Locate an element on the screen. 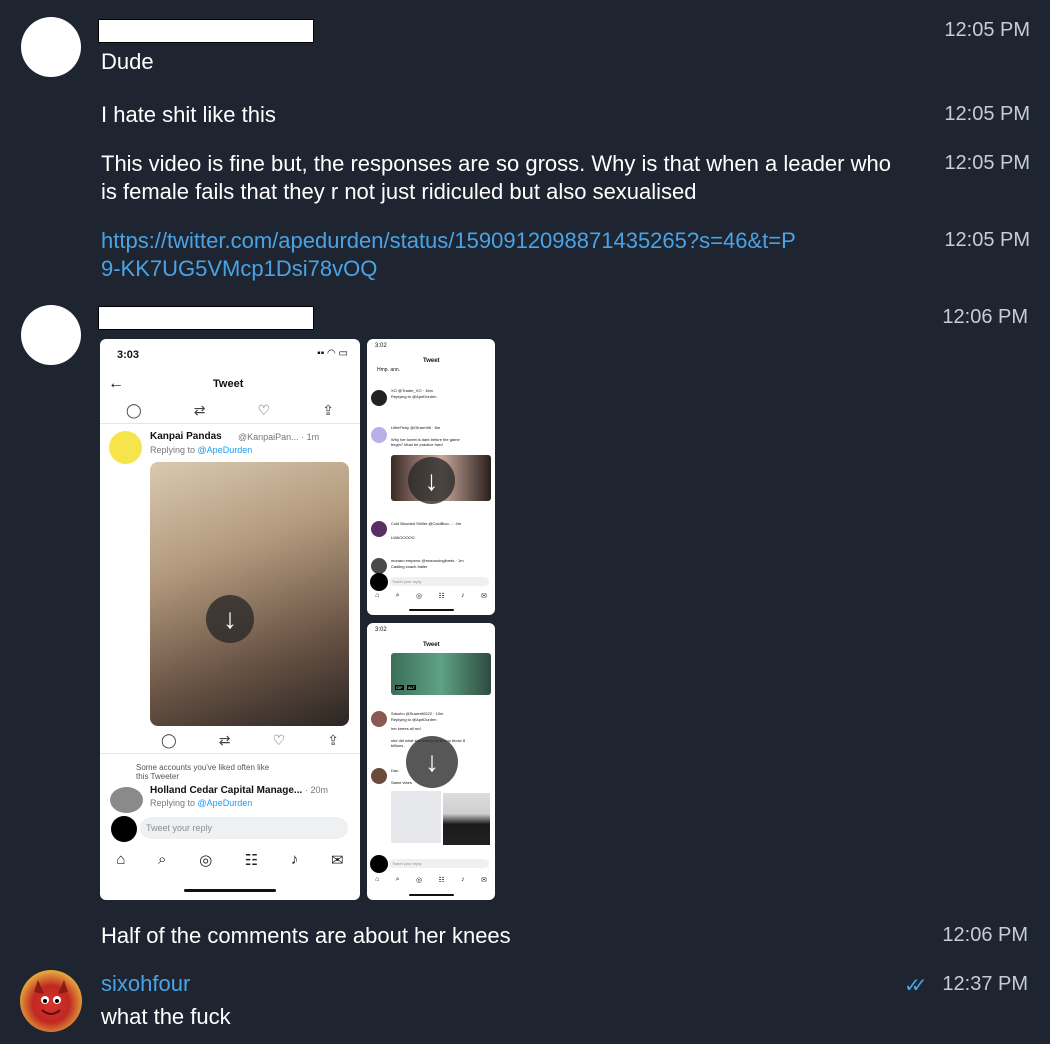  reply-text: her knees all red is located at coordinates (406, 728).